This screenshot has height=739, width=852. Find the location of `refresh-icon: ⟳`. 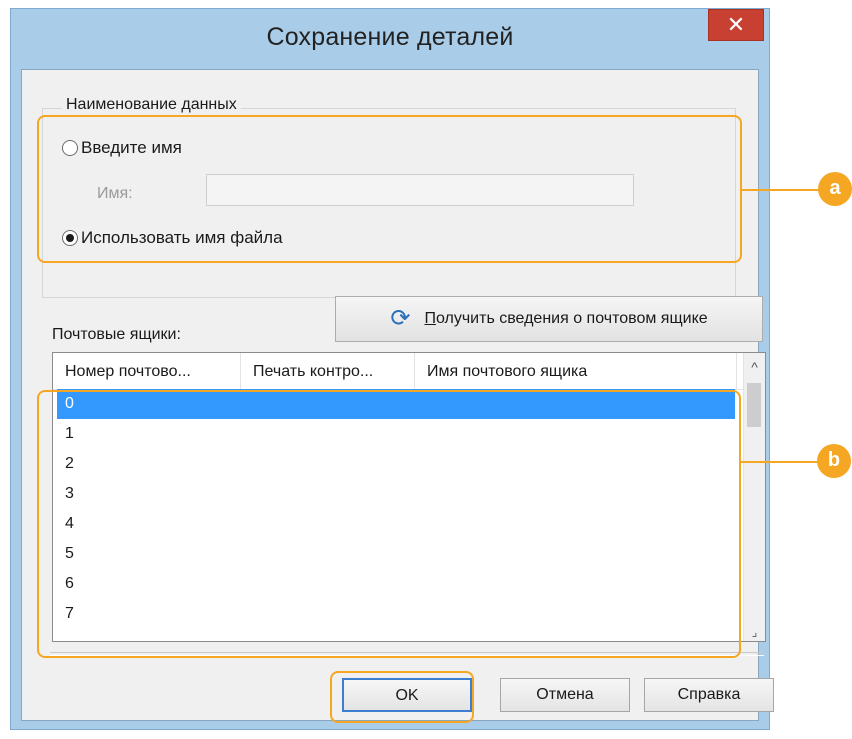

refresh-icon: ⟳ is located at coordinates (400, 318).